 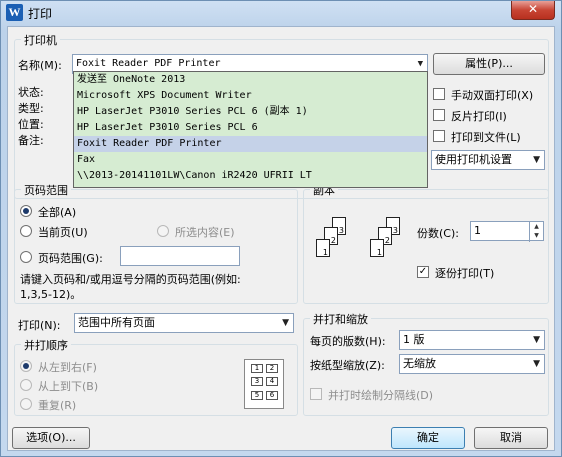 What do you see at coordinates (473, 159) in the screenshot?
I see `printer-settings-value: 使用打印机设置` at bounding box center [473, 159].